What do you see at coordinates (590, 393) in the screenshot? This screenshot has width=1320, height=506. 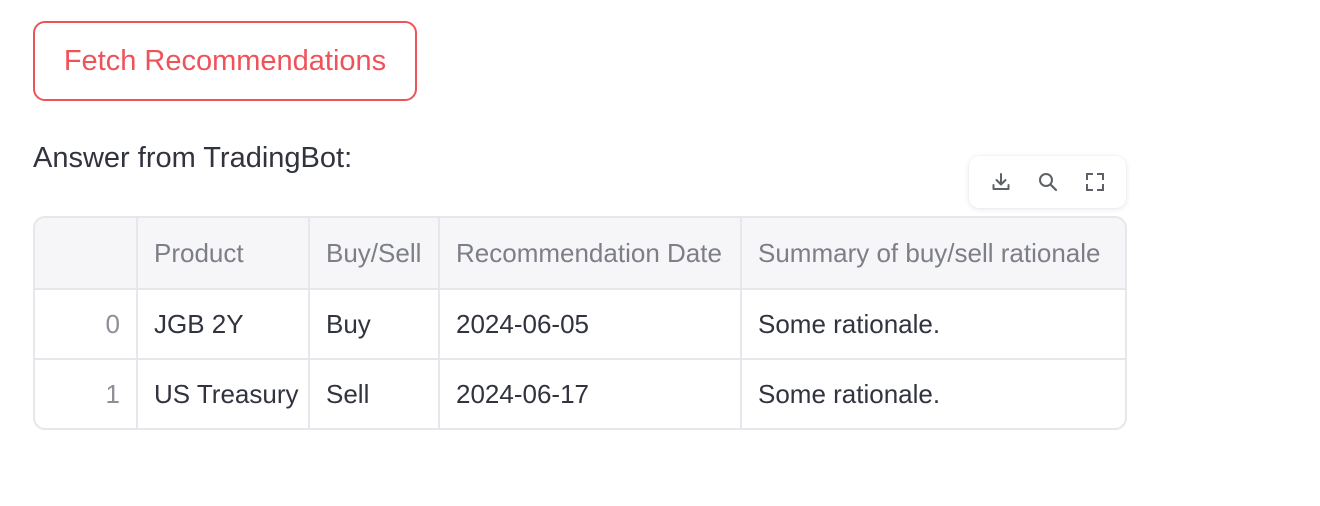 I see `cell-recommendation-date: 2024-06-17` at bounding box center [590, 393].